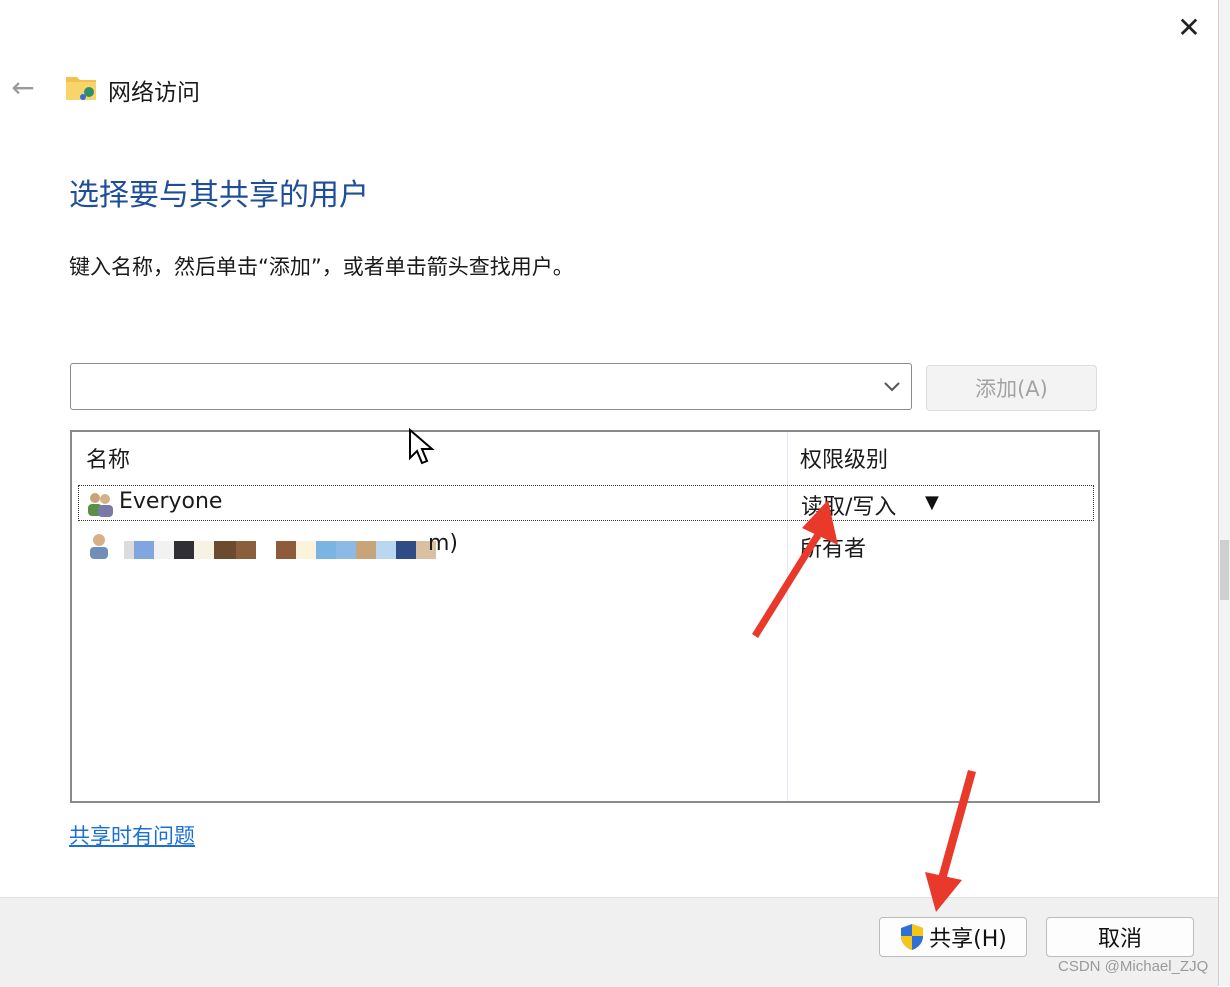  I want to click on user-icon, so click(99, 546).